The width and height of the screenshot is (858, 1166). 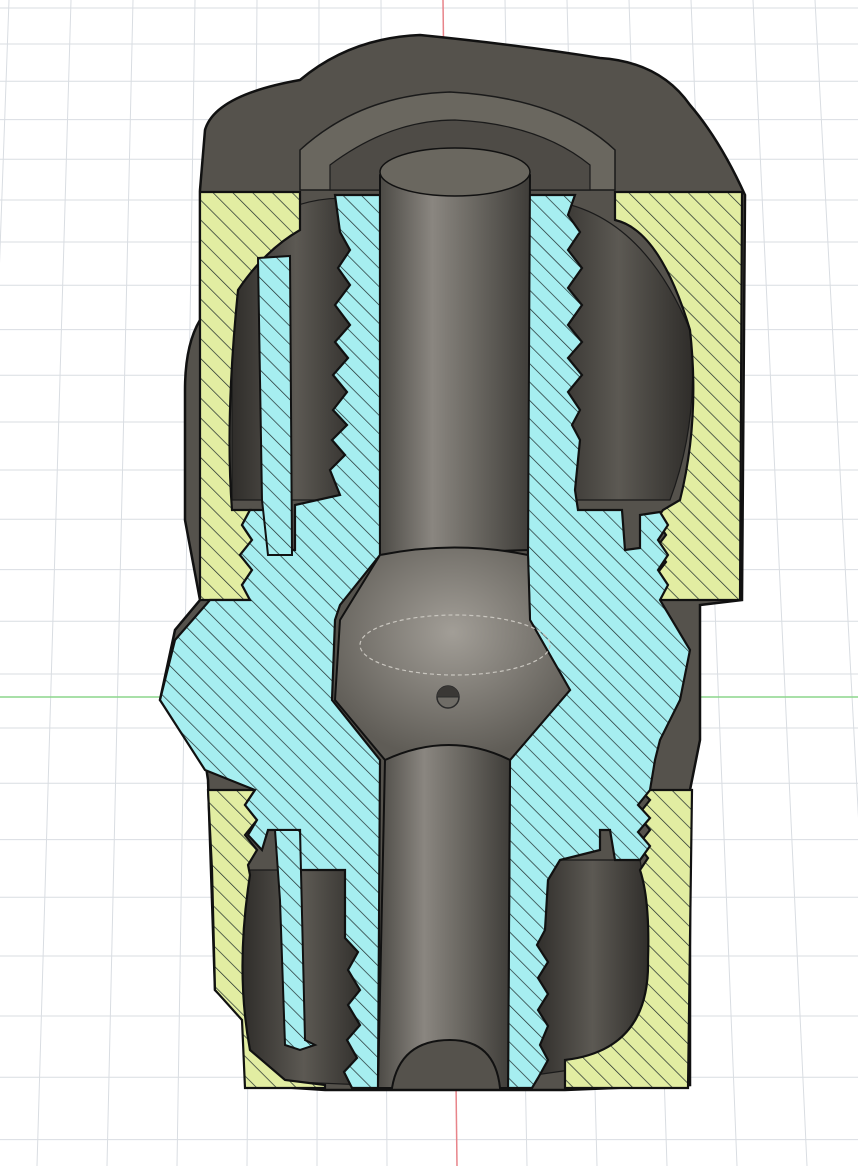 I want to click on origin-icon, so click(x=448, y=697).